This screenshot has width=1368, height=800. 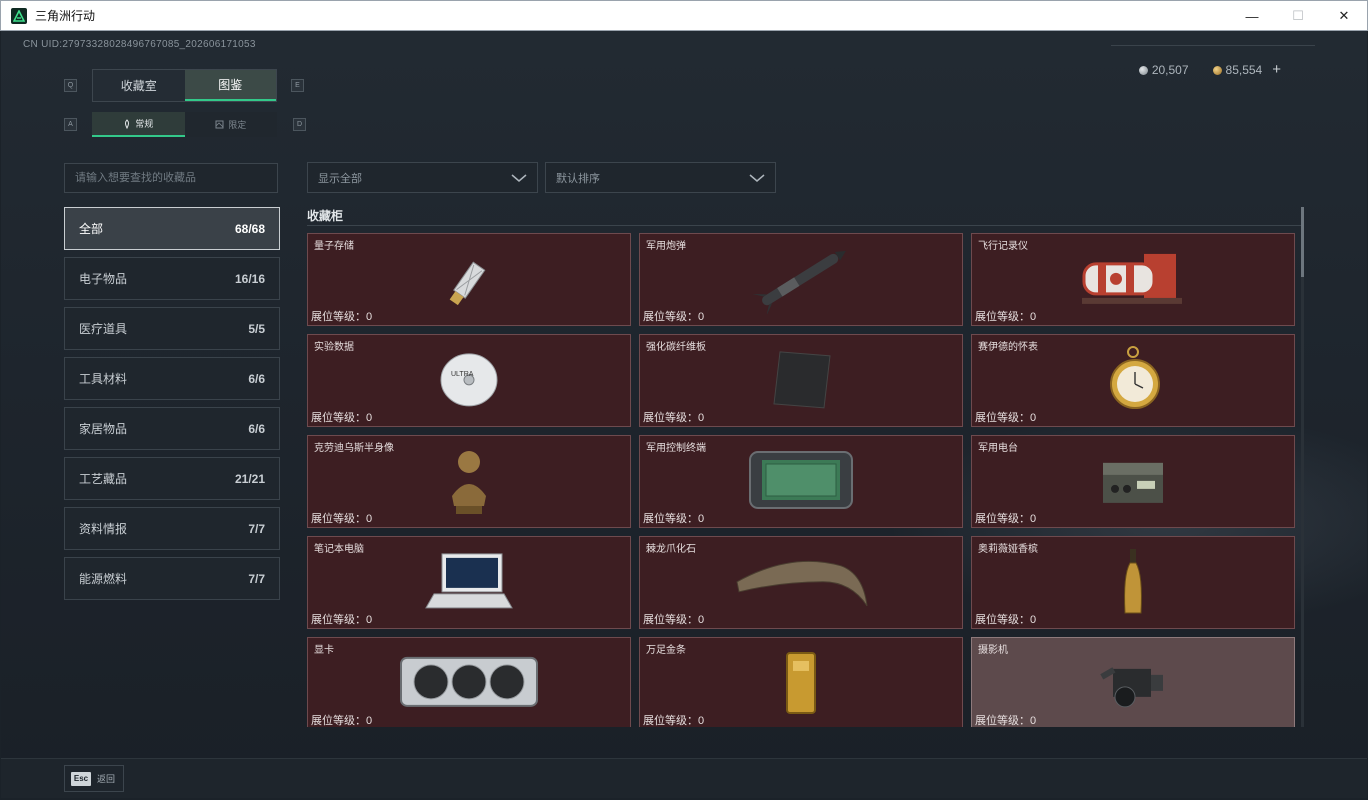 What do you see at coordinates (249, 278) in the screenshot?
I see `category-count: 16/16` at bounding box center [249, 278].